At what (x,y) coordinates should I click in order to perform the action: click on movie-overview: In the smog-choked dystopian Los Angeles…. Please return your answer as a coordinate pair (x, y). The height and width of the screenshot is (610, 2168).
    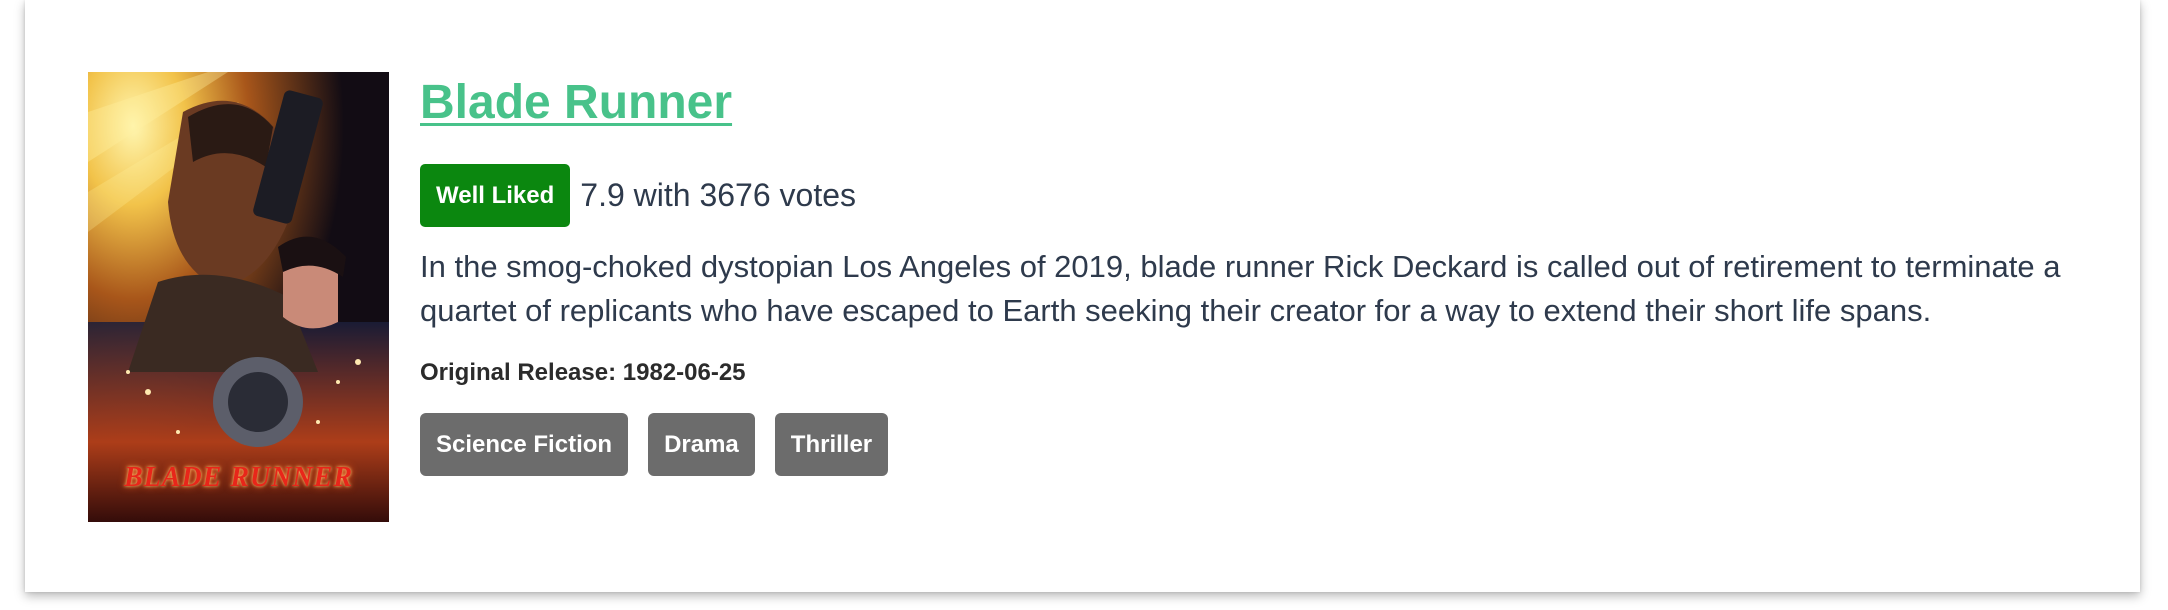
    Looking at the image, I should click on (1240, 288).